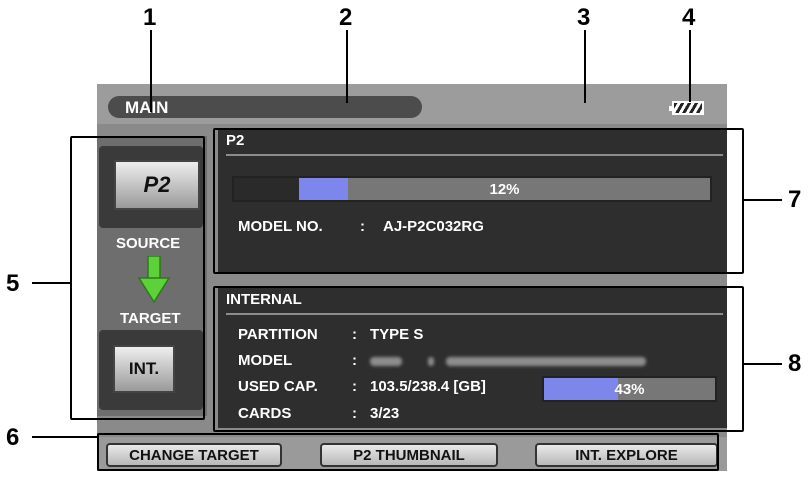 The height and width of the screenshot is (478, 808). I want to click on callout-6-frame, so click(408, 452).